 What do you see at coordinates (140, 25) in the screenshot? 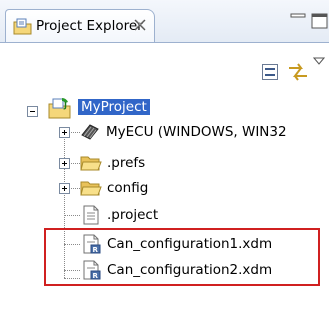
I see `close-x-icon` at bounding box center [140, 25].